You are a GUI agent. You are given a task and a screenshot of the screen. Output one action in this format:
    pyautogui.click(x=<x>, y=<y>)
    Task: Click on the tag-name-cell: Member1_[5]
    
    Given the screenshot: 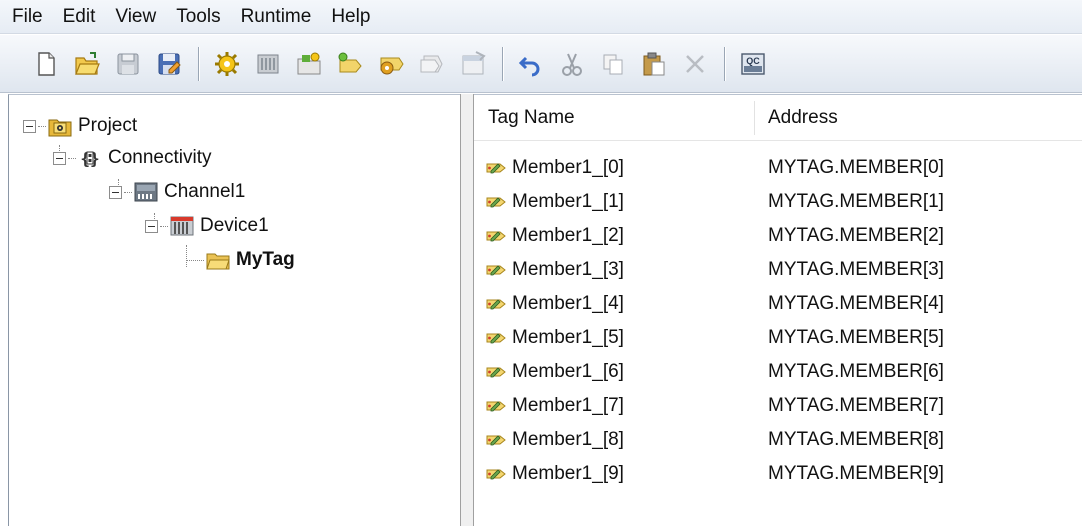 What is the action you would take?
    pyautogui.click(x=568, y=337)
    